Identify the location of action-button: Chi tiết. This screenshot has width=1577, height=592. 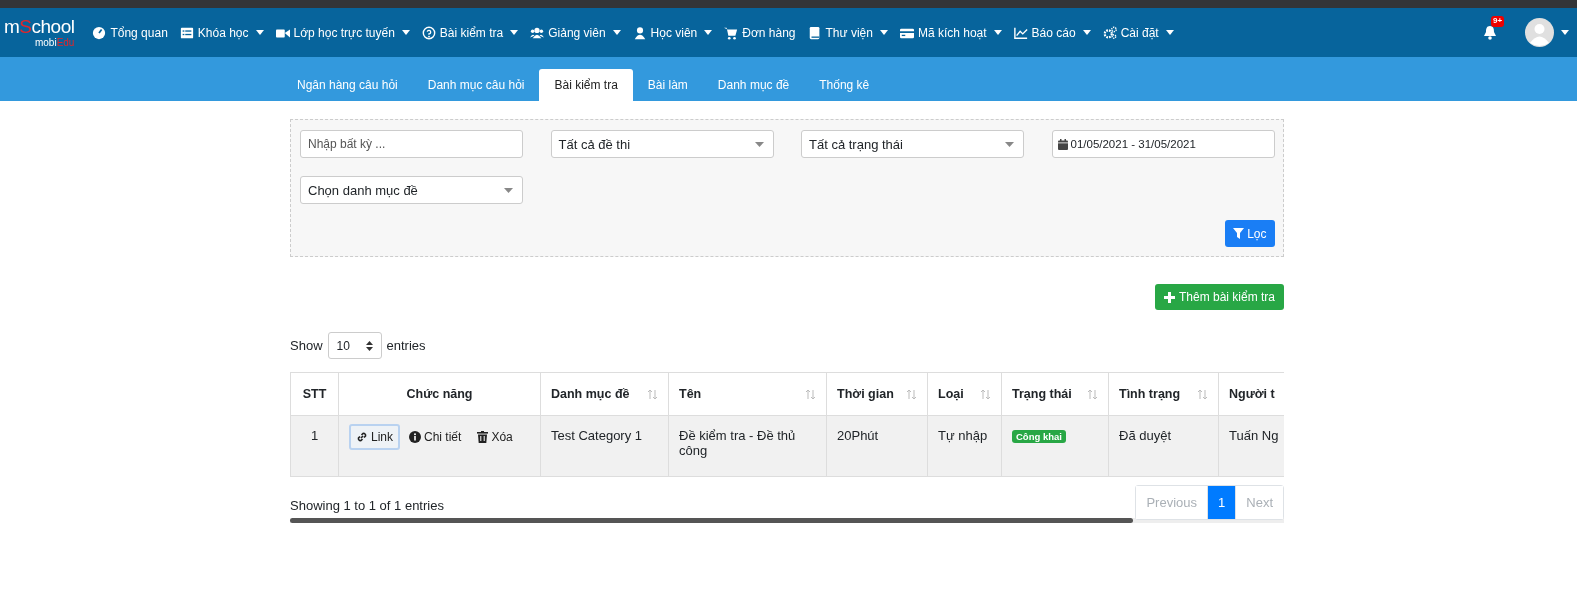
(435, 437).